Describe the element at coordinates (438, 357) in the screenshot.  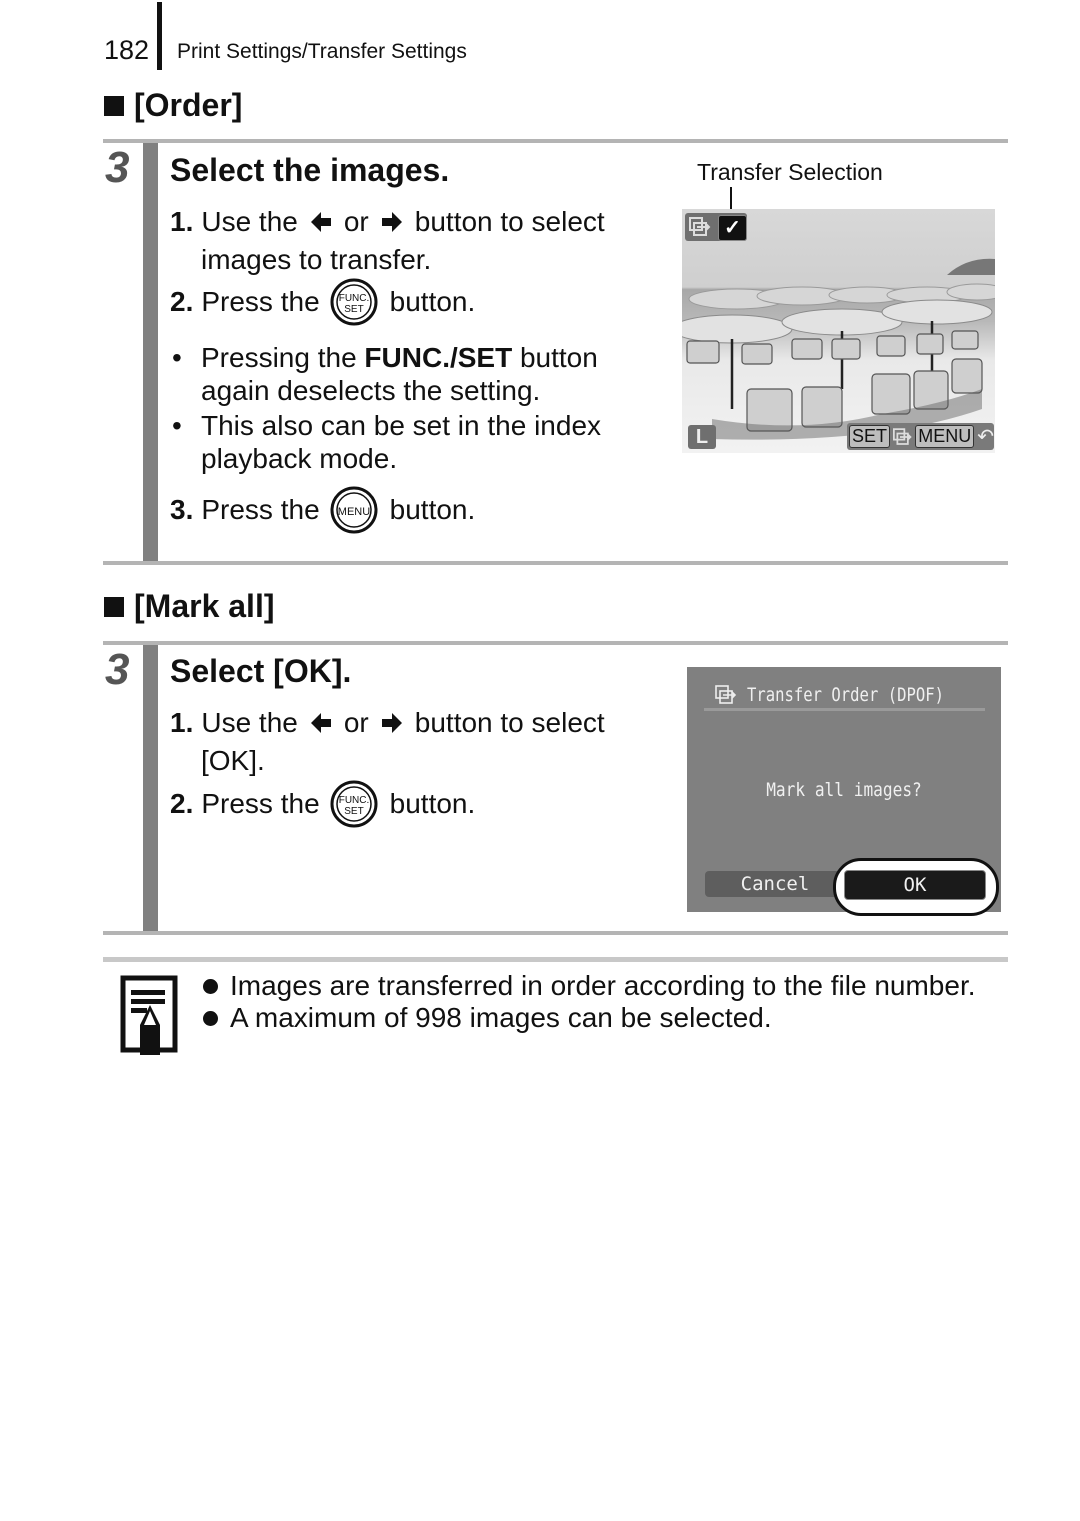
I see `bullet-bold: FUNC./SET` at that location.